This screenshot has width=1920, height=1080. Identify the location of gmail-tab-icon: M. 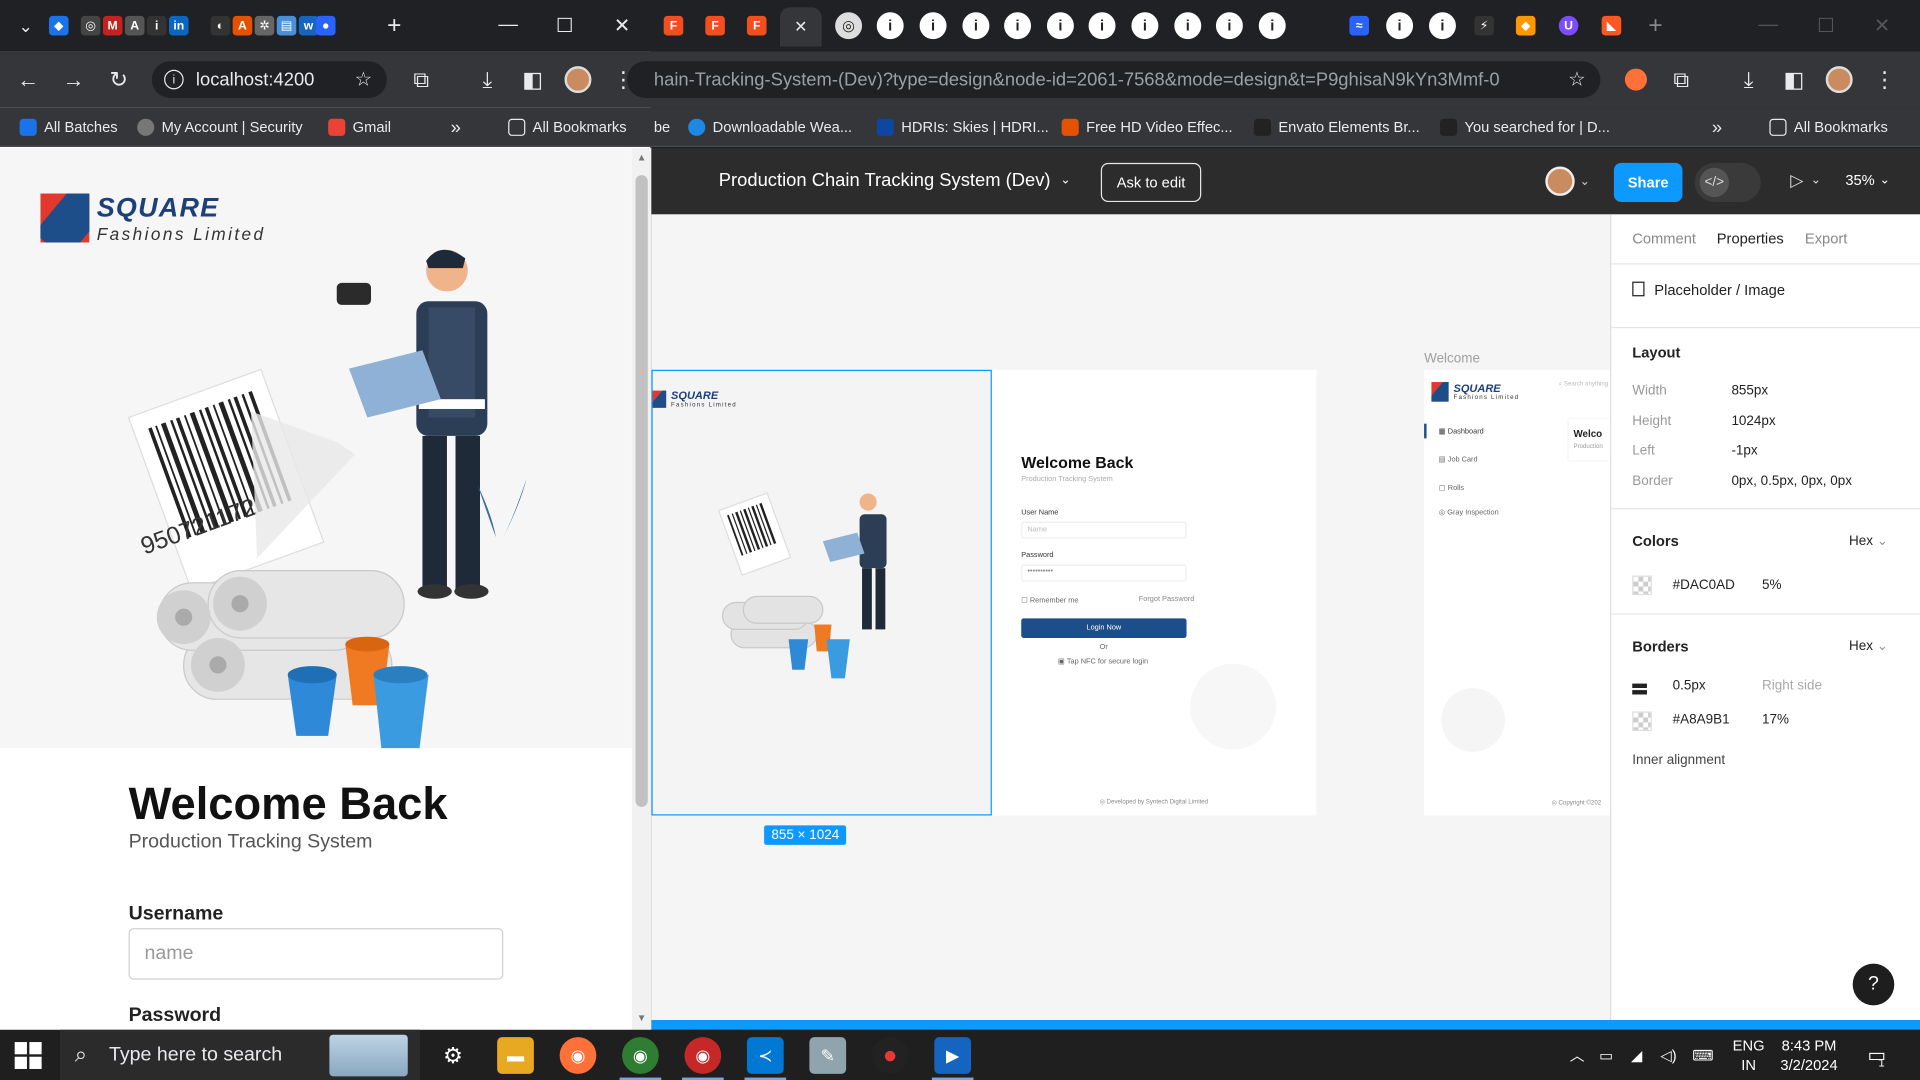
(112, 25).